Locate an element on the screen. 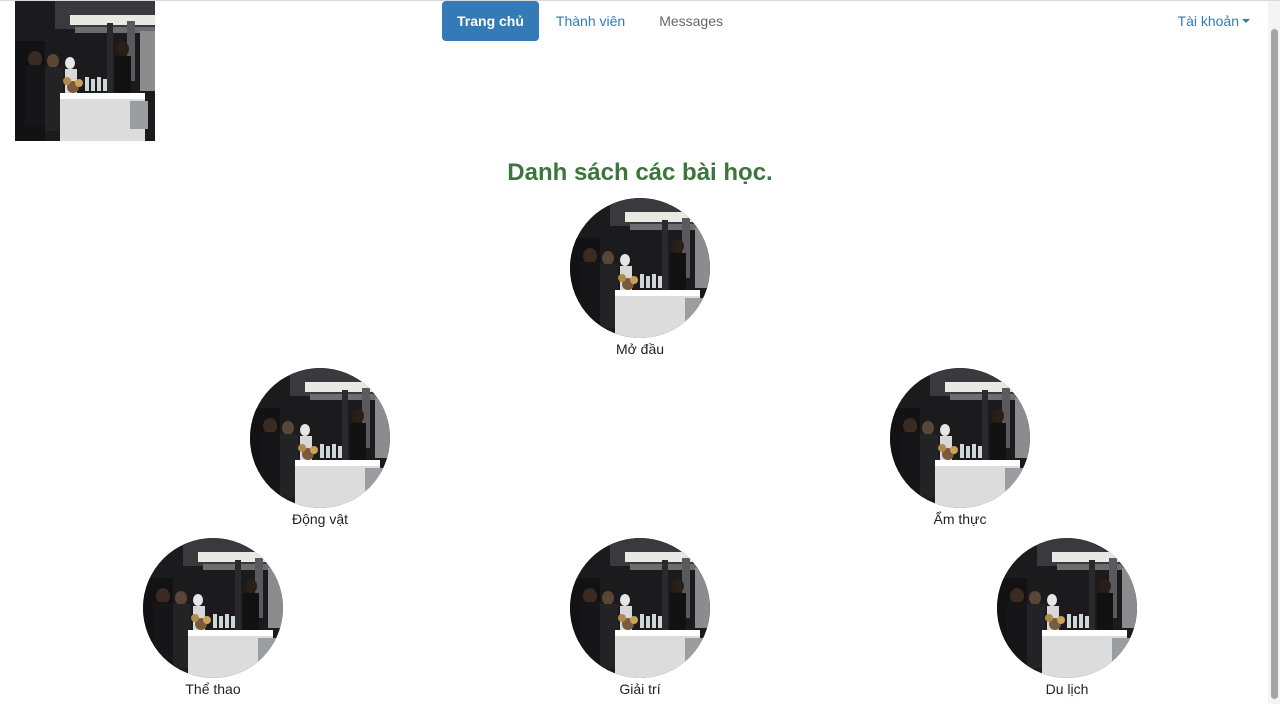 This screenshot has height=704, width=1280. nav-item-messages-label: Messages is located at coordinates (691, 21).